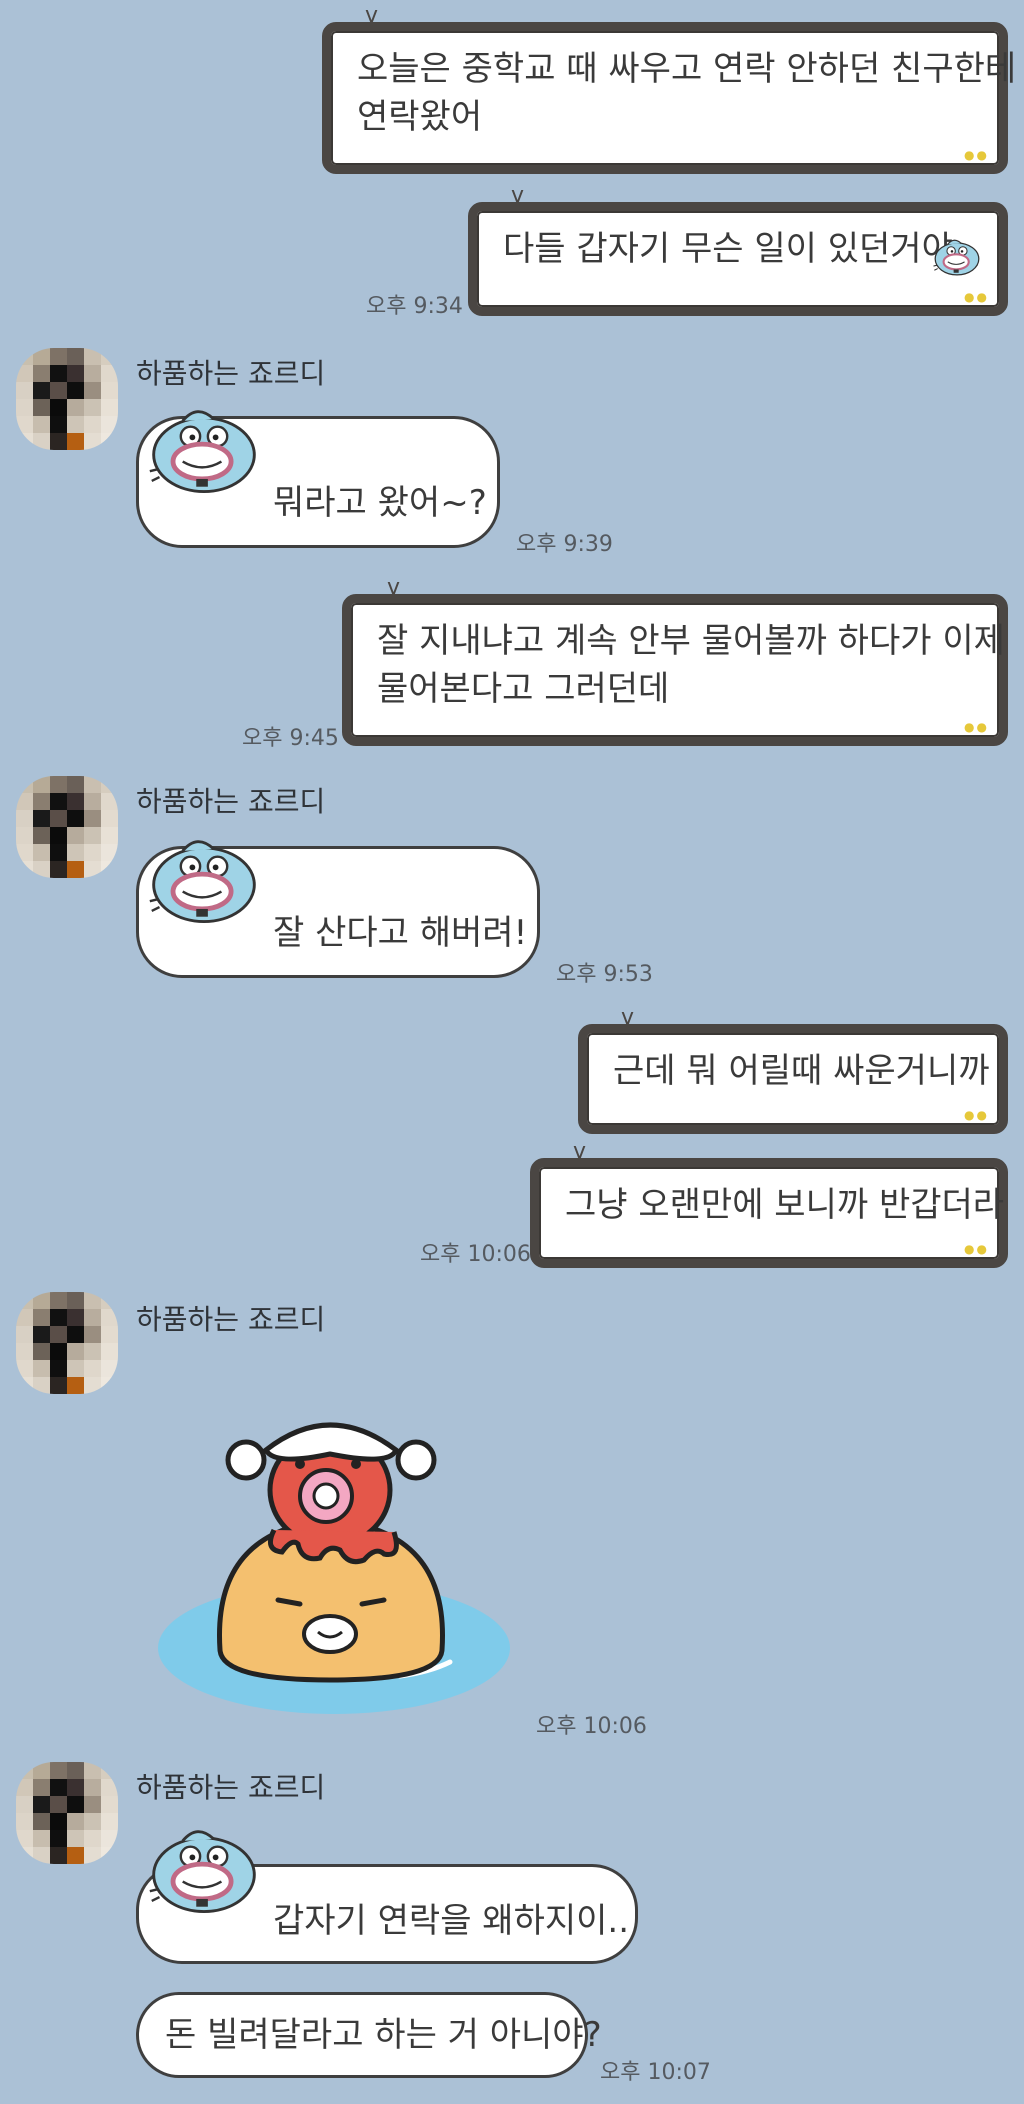 This screenshot has width=1024, height=2104. What do you see at coordinates (691, 641) in the screenshot?
I see `message-text-line: 잘 지내냐고 계속 안부 물어볼까 하다가 이제` at bounding box center [691, 641].